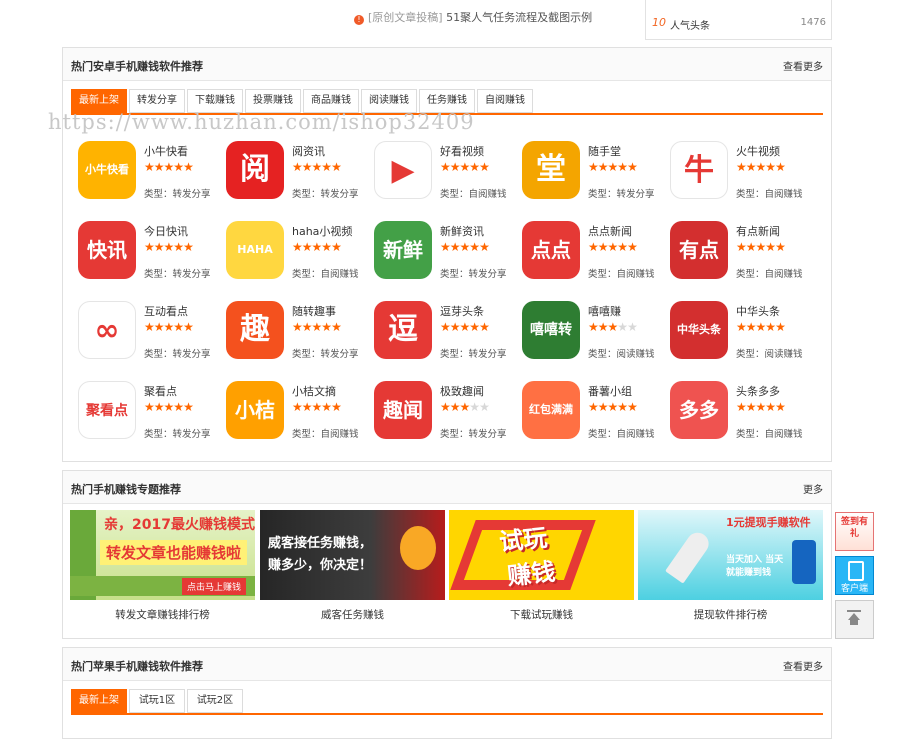 This screenshot has width=900, height=739. Describe the element at coordinates (551, 410) in the screenshot. I see `app-icon: 红包满满` at that location.